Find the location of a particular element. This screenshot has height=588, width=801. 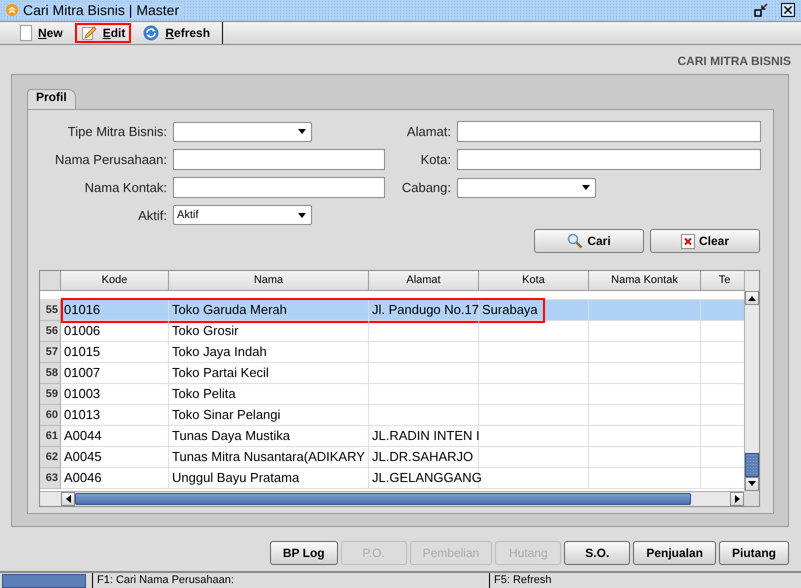

table-cell: Tunas Daya Mustika is located at coordinates (269, 437).